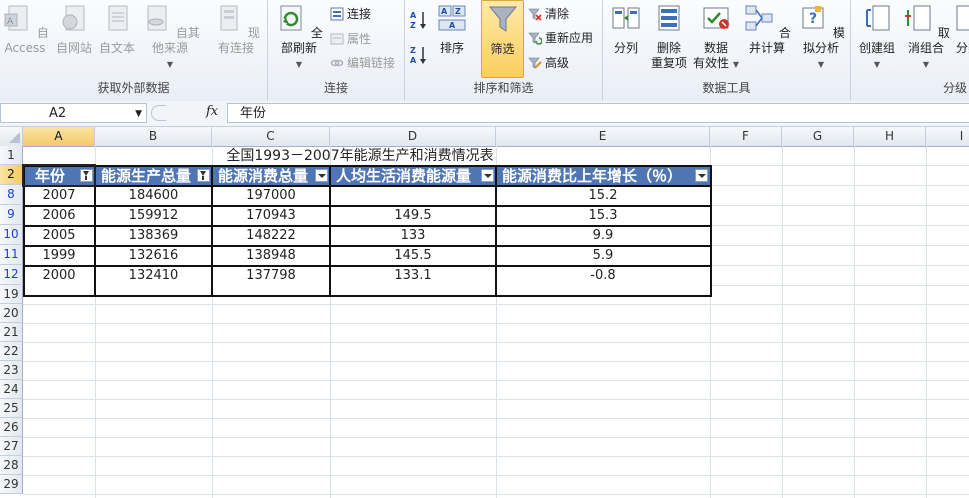  Describe the element at coordinates (153, 136) in the screenshot. I see `column-header-b: B` at that location.